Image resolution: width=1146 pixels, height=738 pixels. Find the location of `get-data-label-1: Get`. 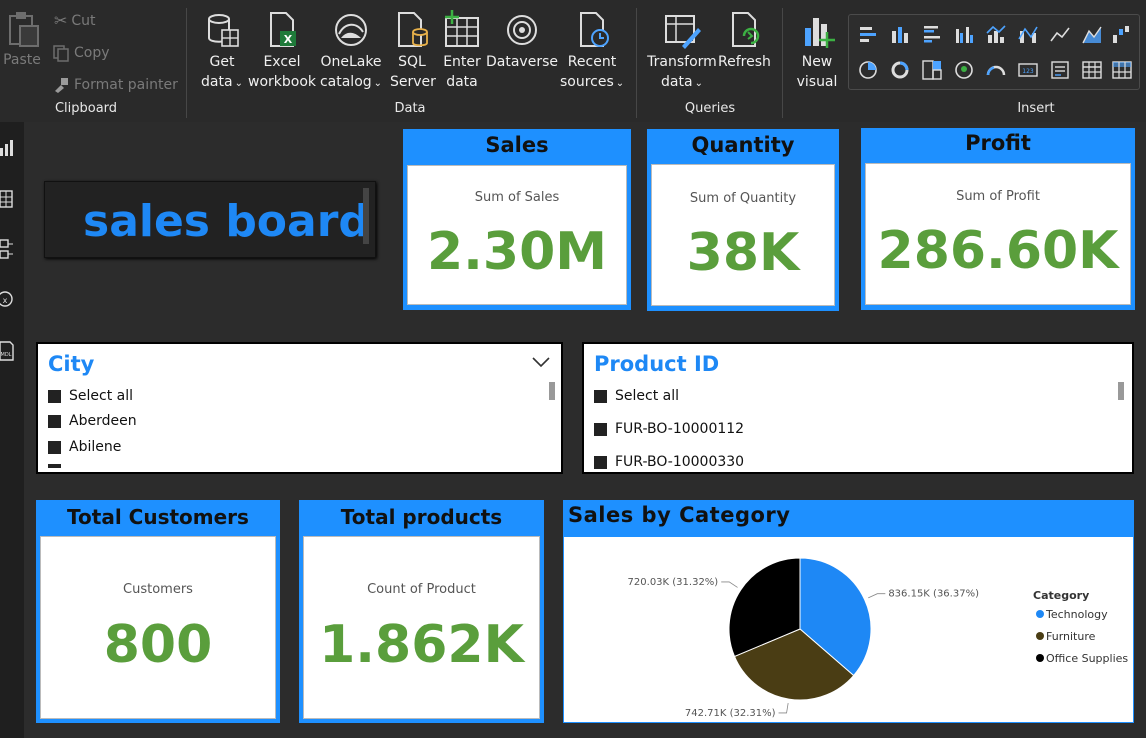

get-data-label-1: Get is located at coordinates (222, 62).